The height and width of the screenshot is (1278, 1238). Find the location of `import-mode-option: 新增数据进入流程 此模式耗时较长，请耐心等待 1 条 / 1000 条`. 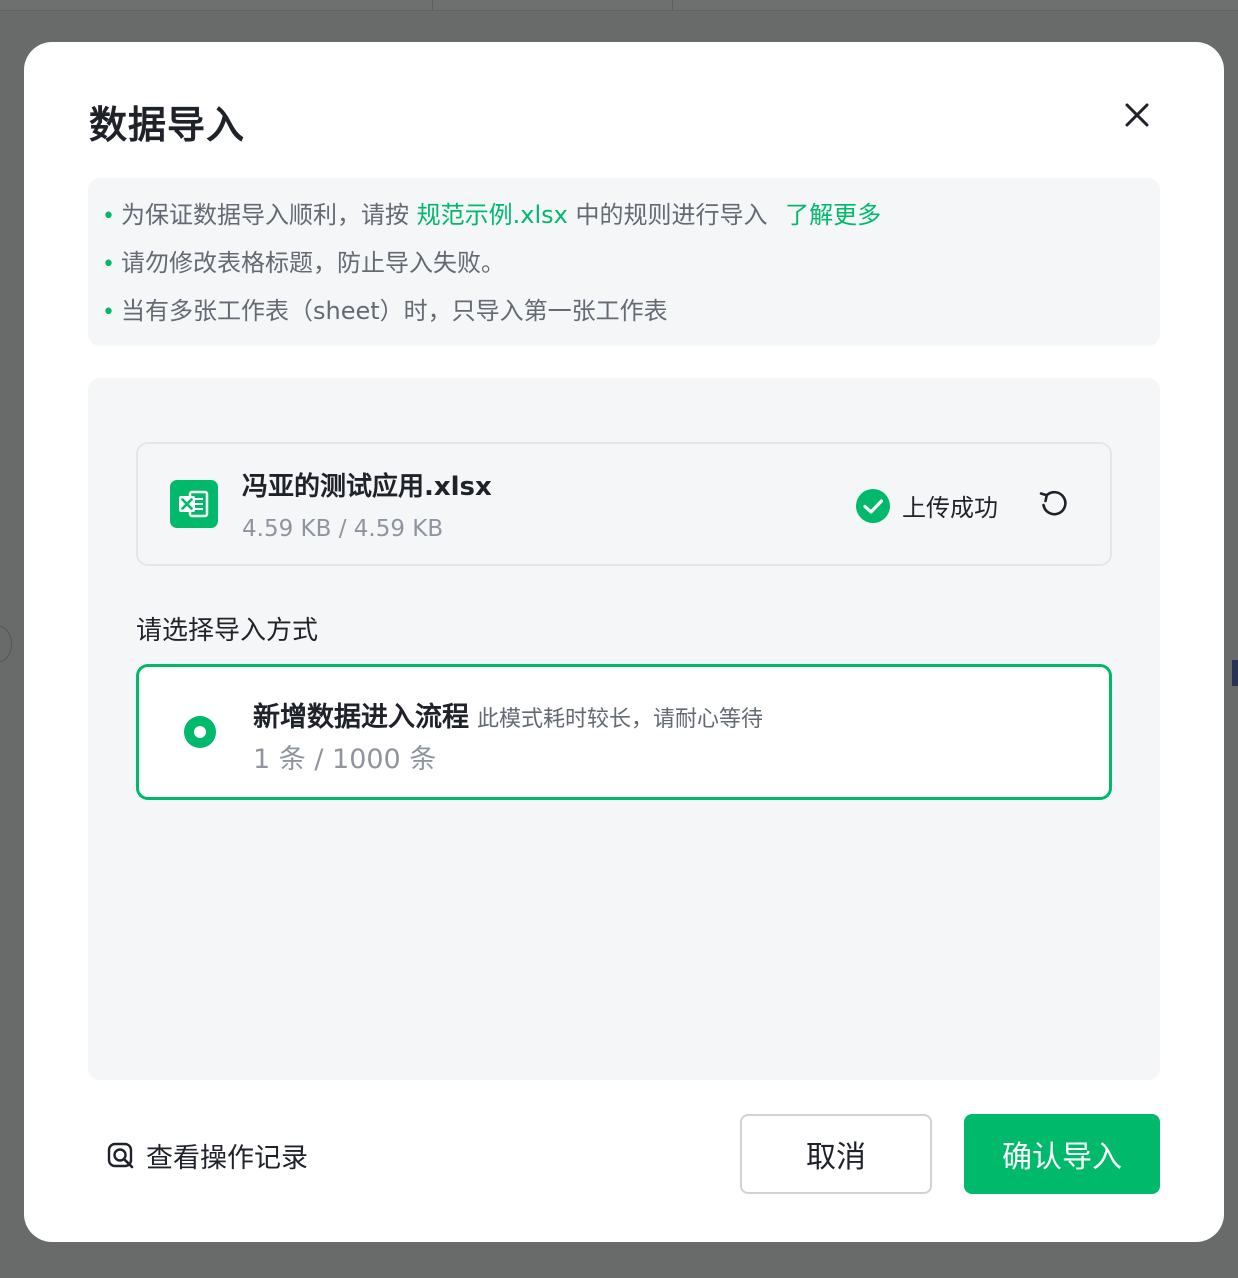

import-mode-option: 新增数据进入流程 此模式耗时较长，请耐心等待 1 条 / 1000 条 is located at coordinates (624, 732).